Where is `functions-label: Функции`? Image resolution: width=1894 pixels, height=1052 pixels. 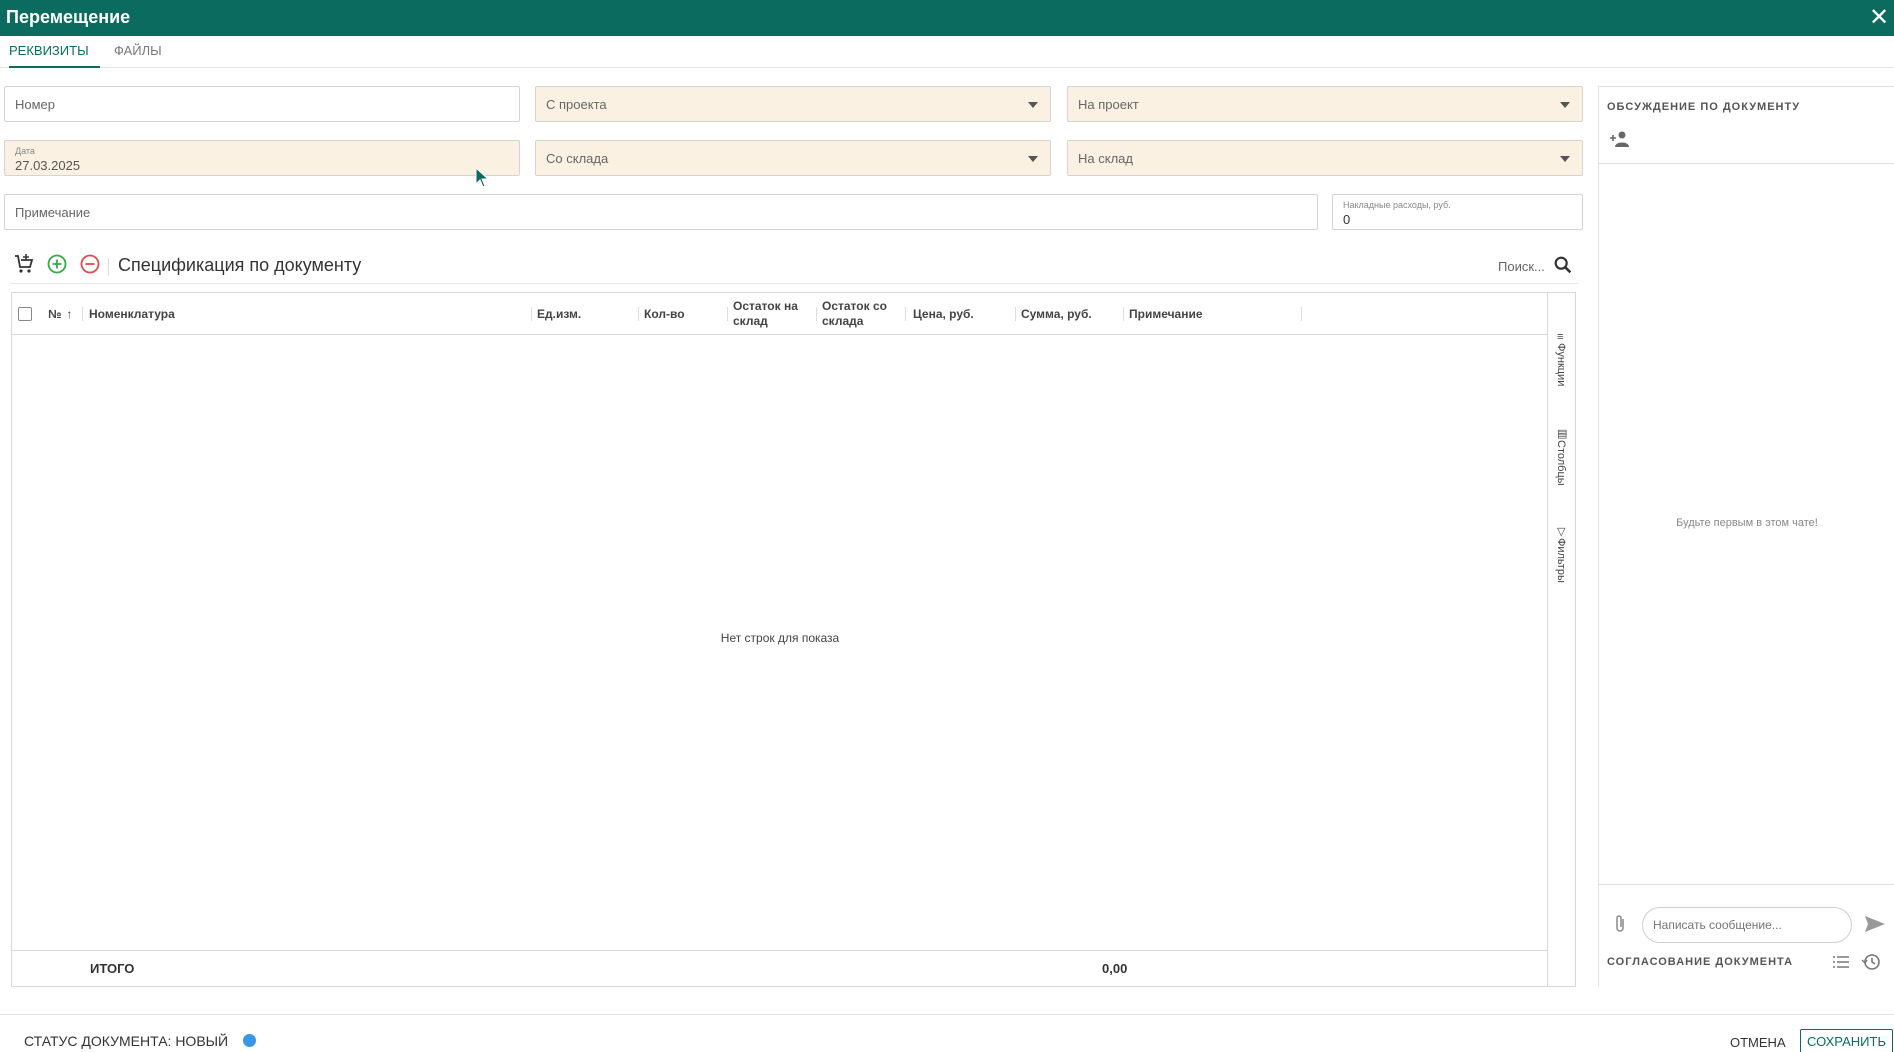
functions-label: Функции is located at coordinates (1561, 365).